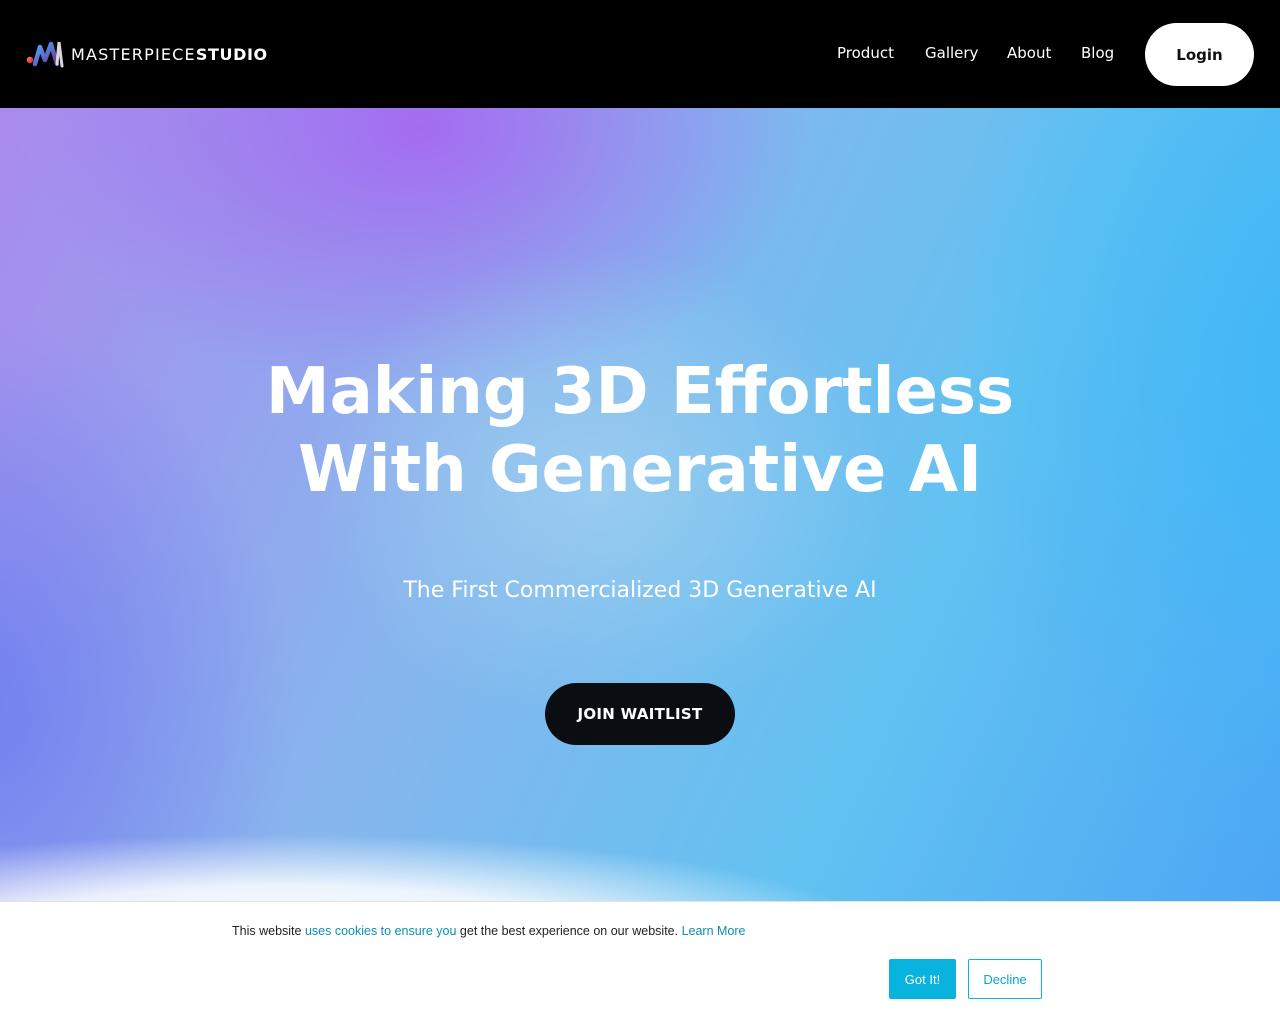  Describe the element at coordinates (640, 470) in the screenshot. I see `hero-headline-line2: With Generative AI` at that location.